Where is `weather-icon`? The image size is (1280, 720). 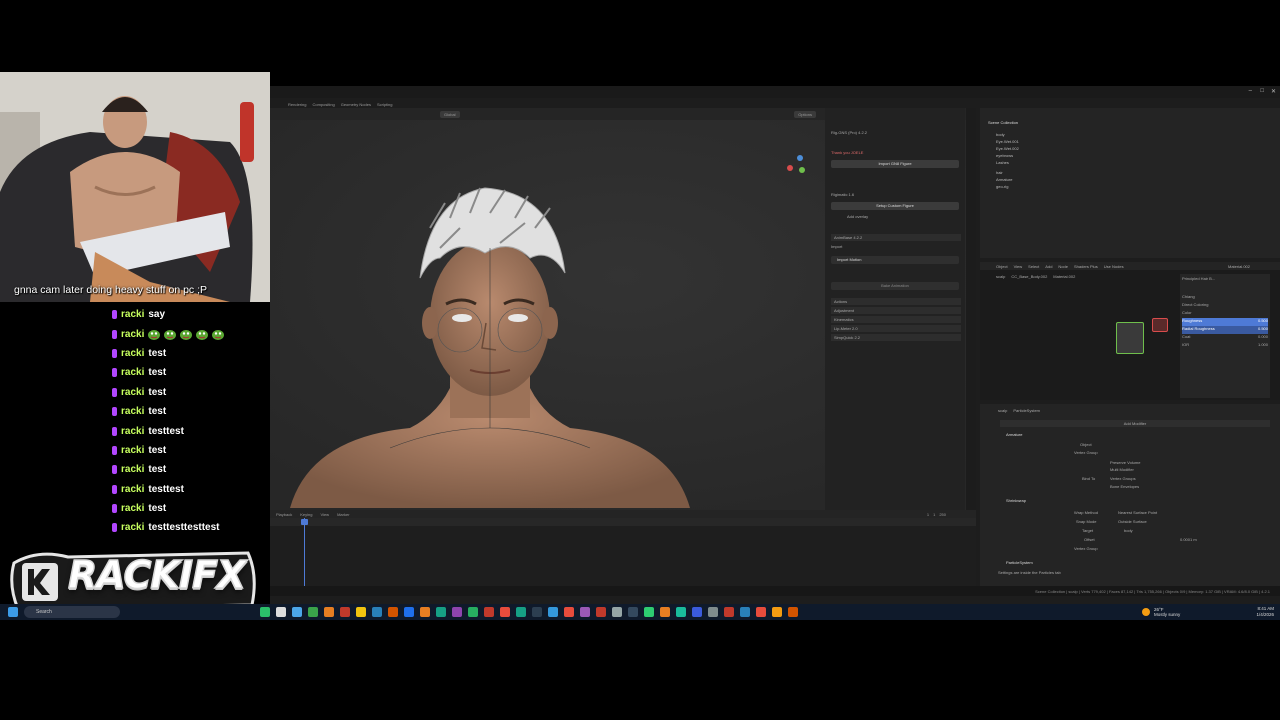
weather-icon is located at coordinates (1146, 612).